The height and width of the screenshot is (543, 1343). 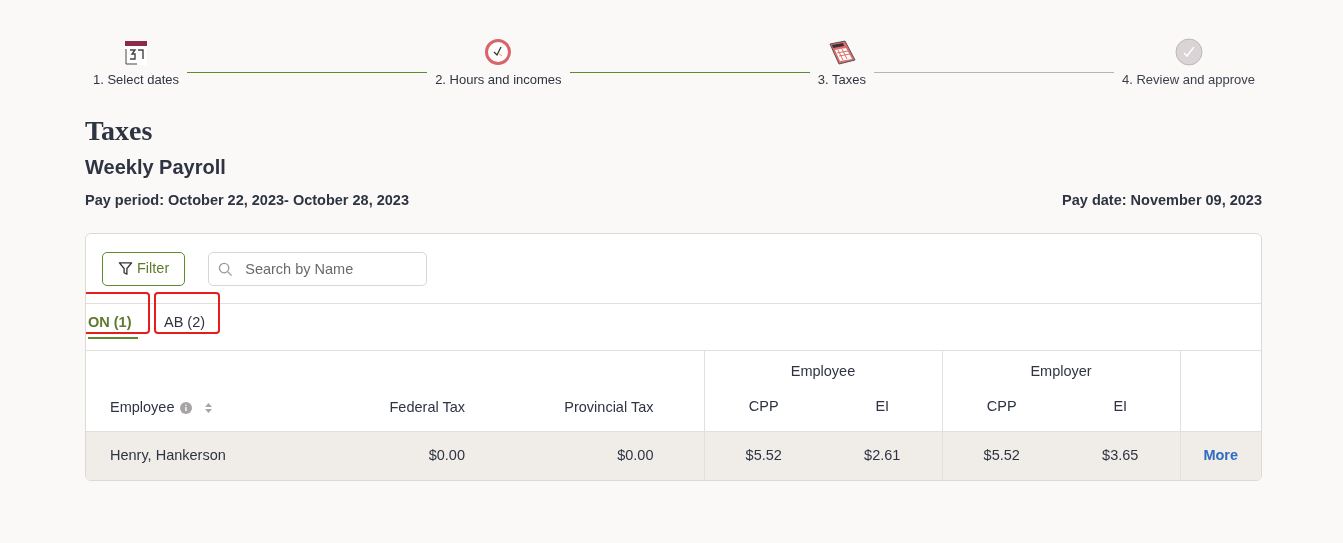 What do you see at coordinates (1221, 455) in the screenshot?
I see `more-link: More` at bounding box center [1221, 455].